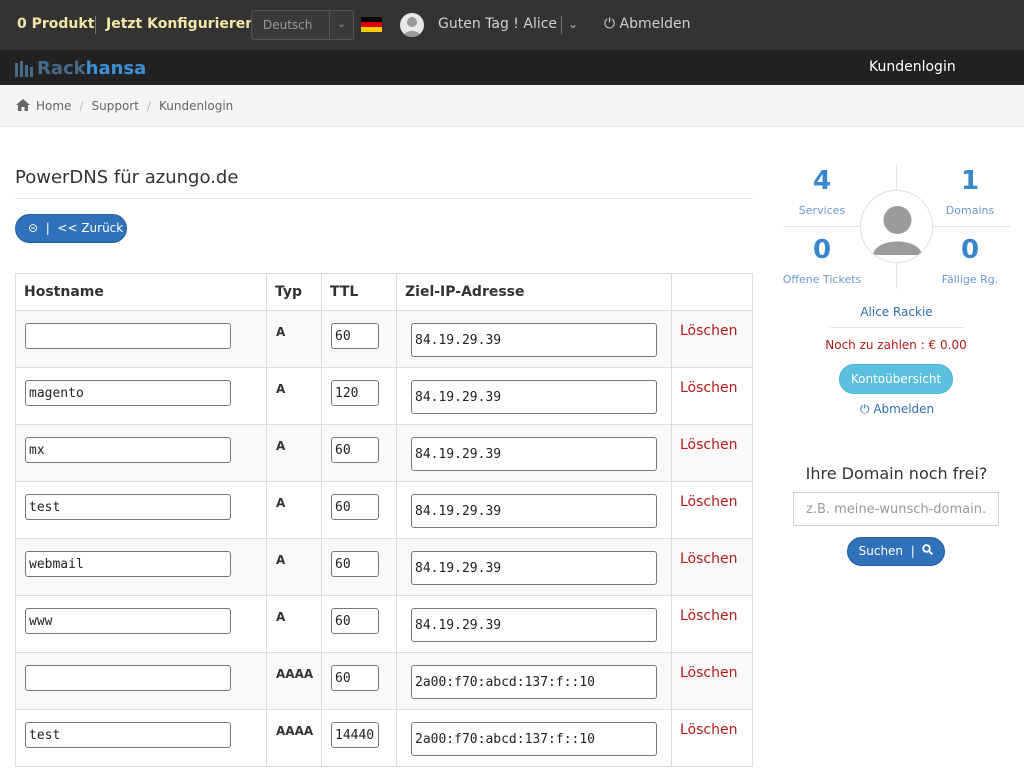  What do you see at coordinates (912, 67) in the screenshot?
I see `nav-kundenlogin: Kundenlogin` at bounding box center [912, 67].